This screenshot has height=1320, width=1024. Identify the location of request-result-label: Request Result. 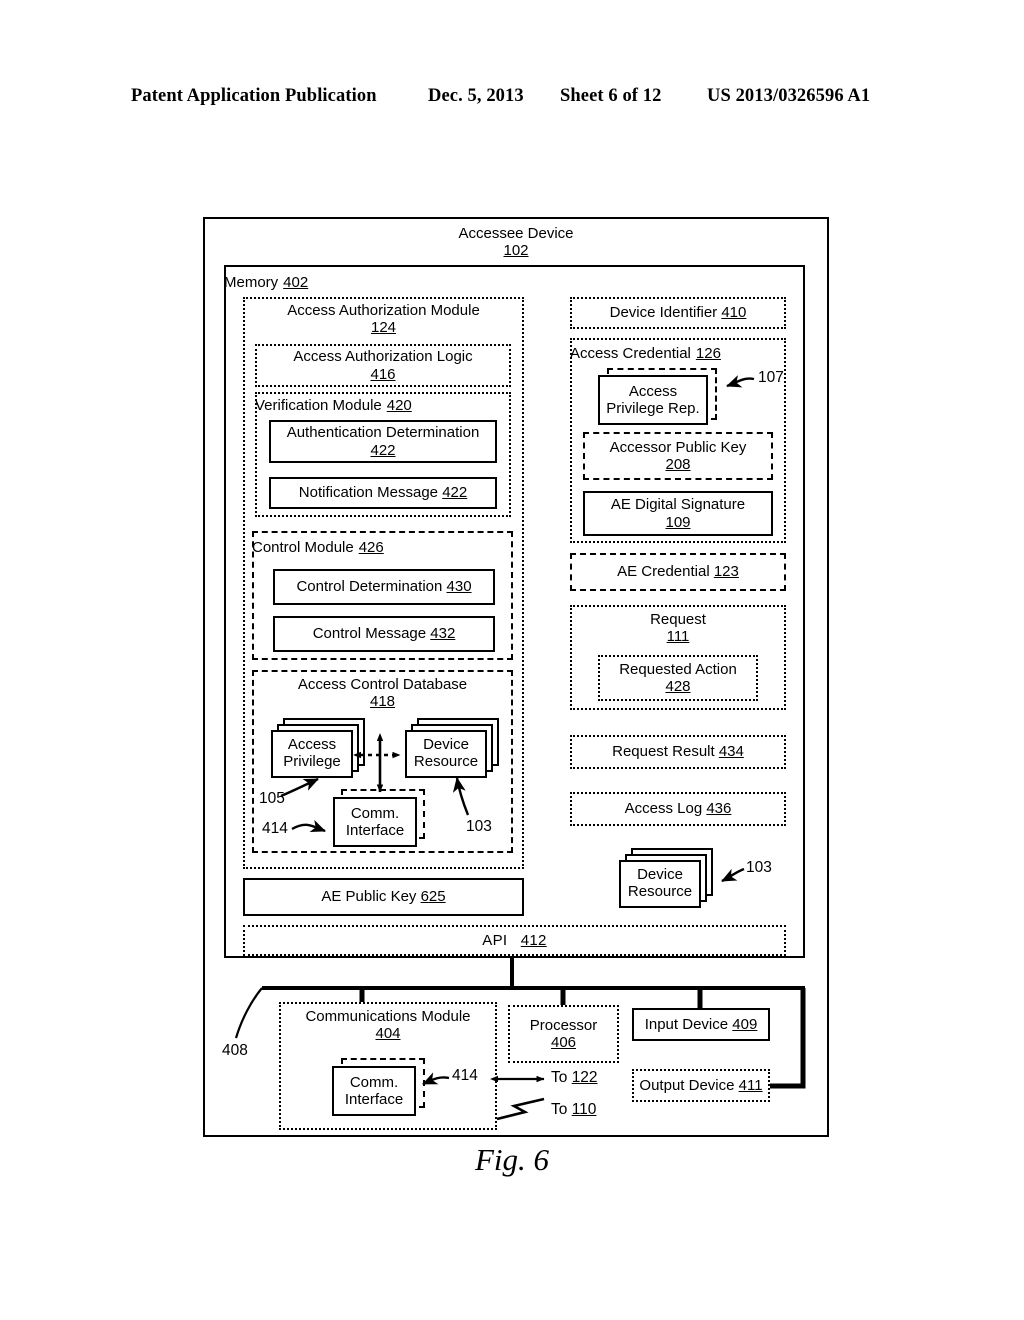
(663, 752).